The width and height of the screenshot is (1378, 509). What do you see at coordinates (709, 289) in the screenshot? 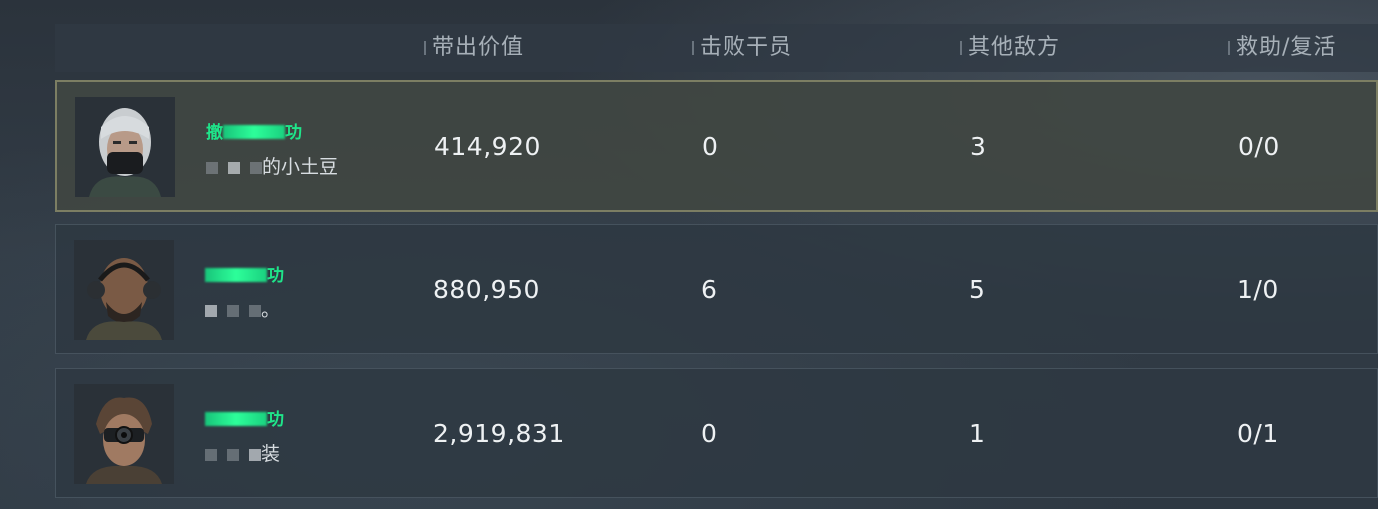
I see `operators-defeated: 6` at bounding box center [709, 289].